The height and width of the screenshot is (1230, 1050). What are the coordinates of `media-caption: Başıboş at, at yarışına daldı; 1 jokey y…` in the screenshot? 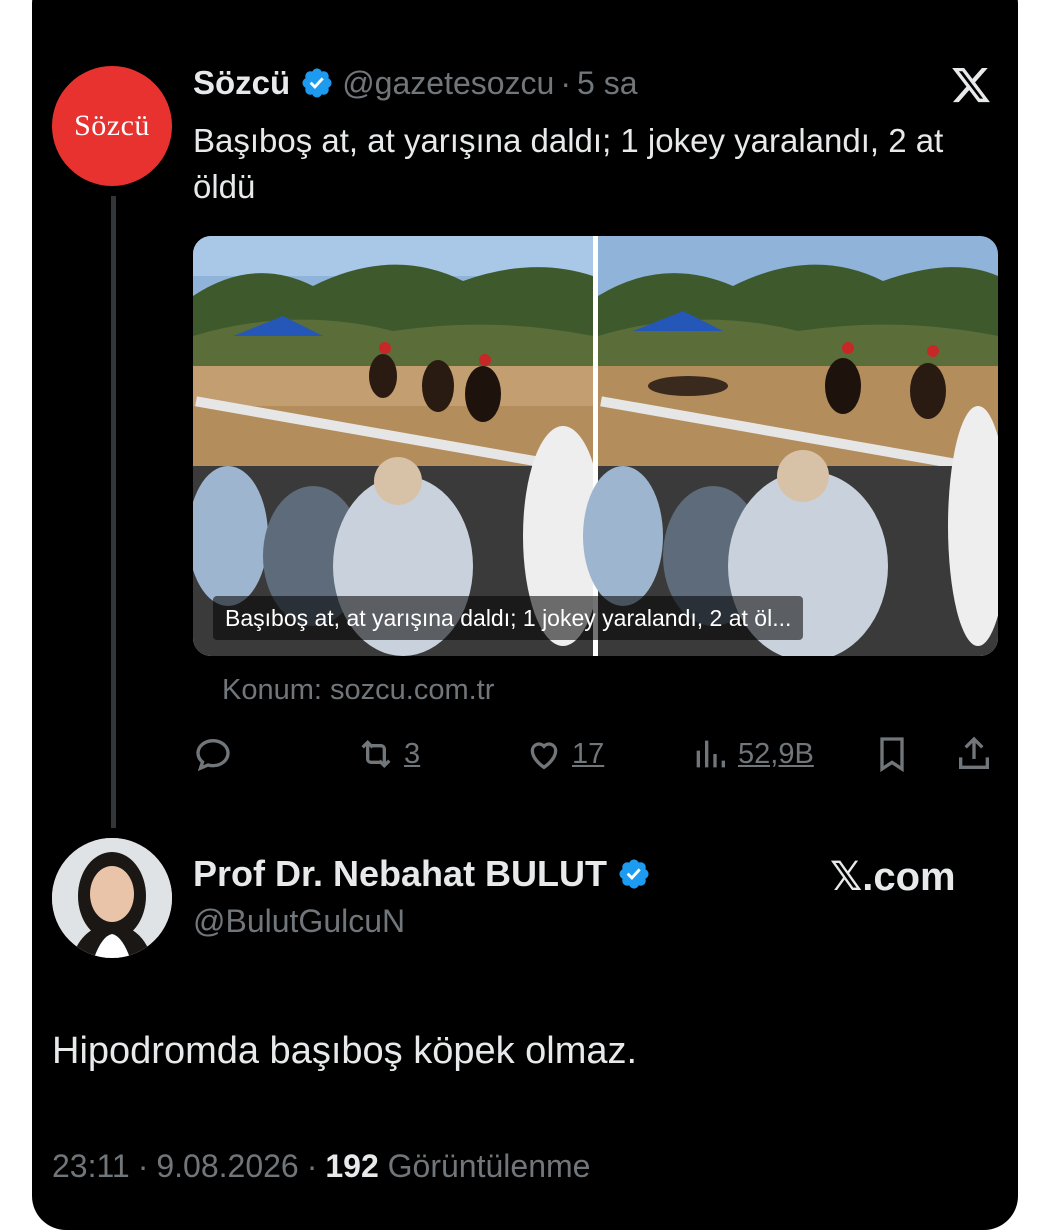 It's located at (508, 618).